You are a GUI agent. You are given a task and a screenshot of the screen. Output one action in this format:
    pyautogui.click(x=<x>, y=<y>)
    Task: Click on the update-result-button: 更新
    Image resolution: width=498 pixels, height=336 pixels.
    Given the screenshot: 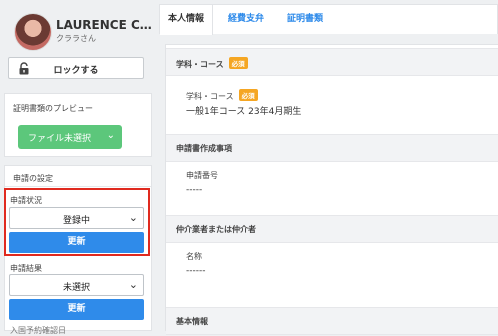 What is the action you would take?
    pyautogui.click(x=76, y=309)
    